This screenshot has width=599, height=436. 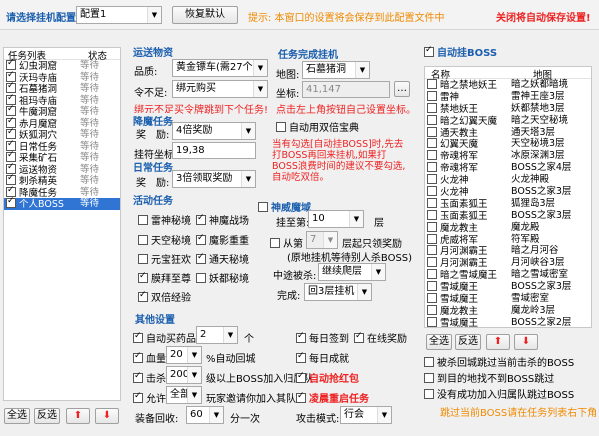 I want to click on kill-checkbox, so click(x=138, y=377).